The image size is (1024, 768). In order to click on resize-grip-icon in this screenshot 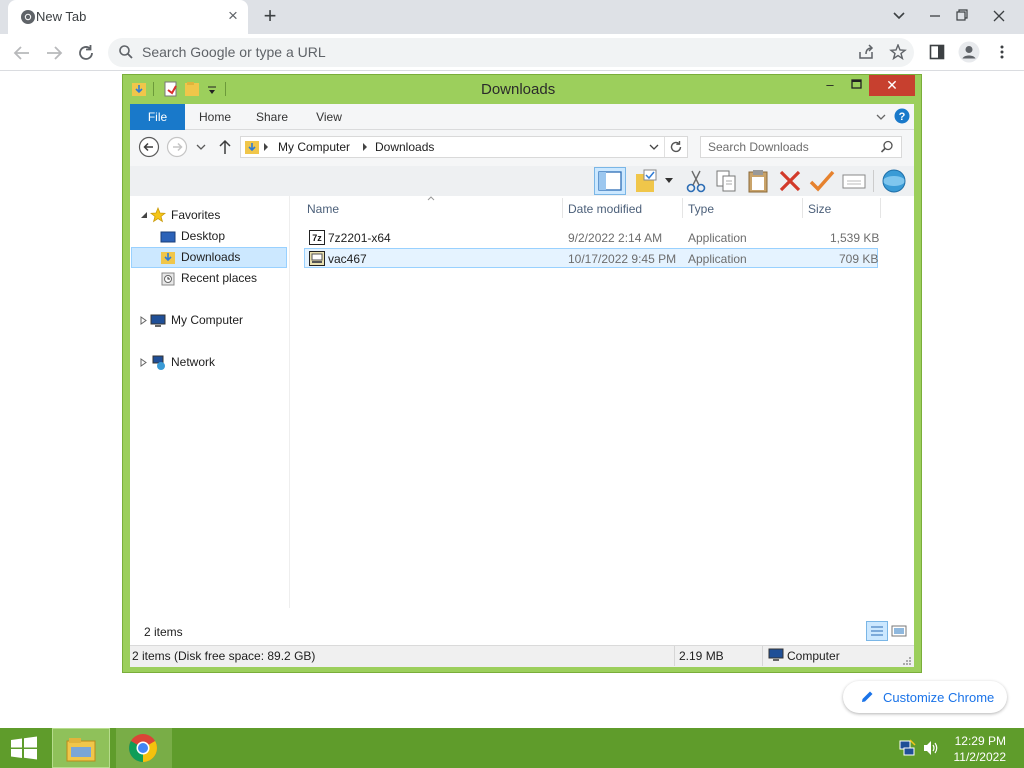, I will do `click(907, 661)`.